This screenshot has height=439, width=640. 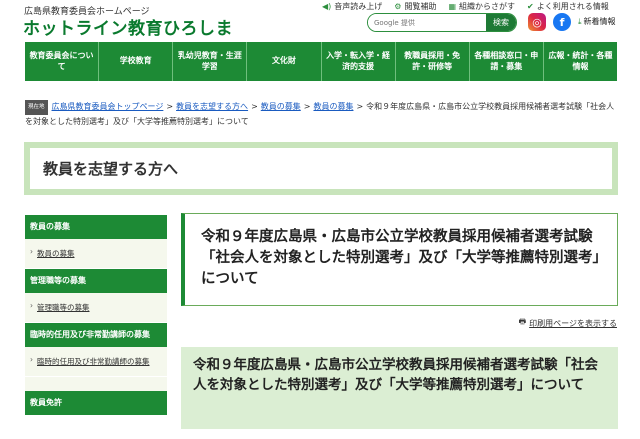 I want to click on search-input, so click(x=427, y=22).